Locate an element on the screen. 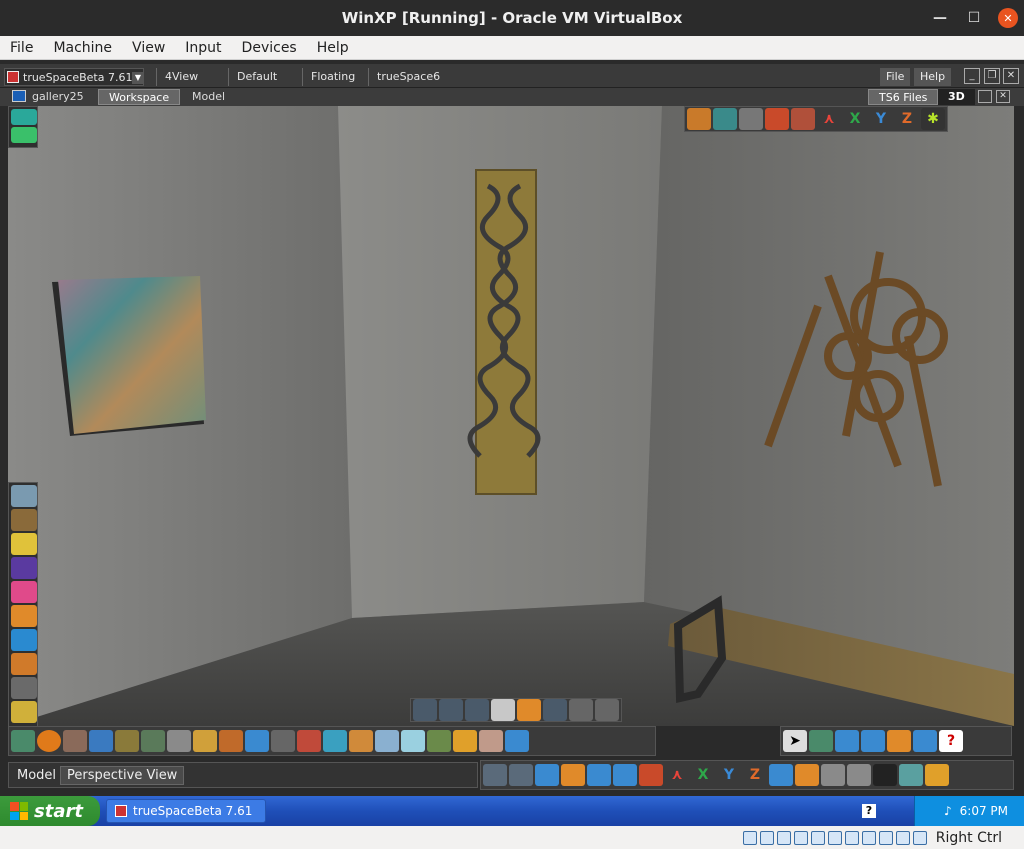 This screenshot has width=1024, height=849. globe-icon is located at coordinates (413, 741).